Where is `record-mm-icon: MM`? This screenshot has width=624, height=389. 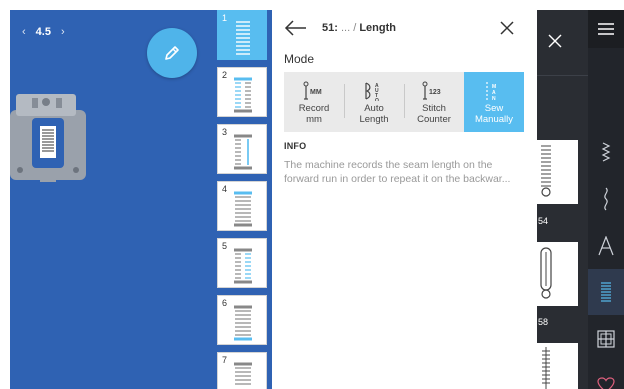 record-mm-icon: MM is located at coordinates (314, 91).